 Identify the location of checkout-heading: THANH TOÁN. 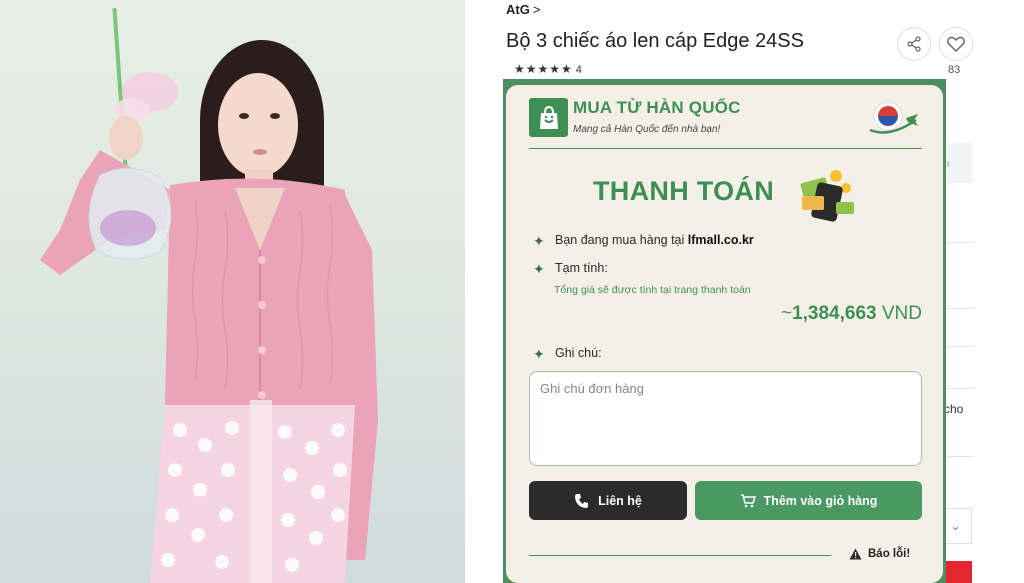
(683, 191).